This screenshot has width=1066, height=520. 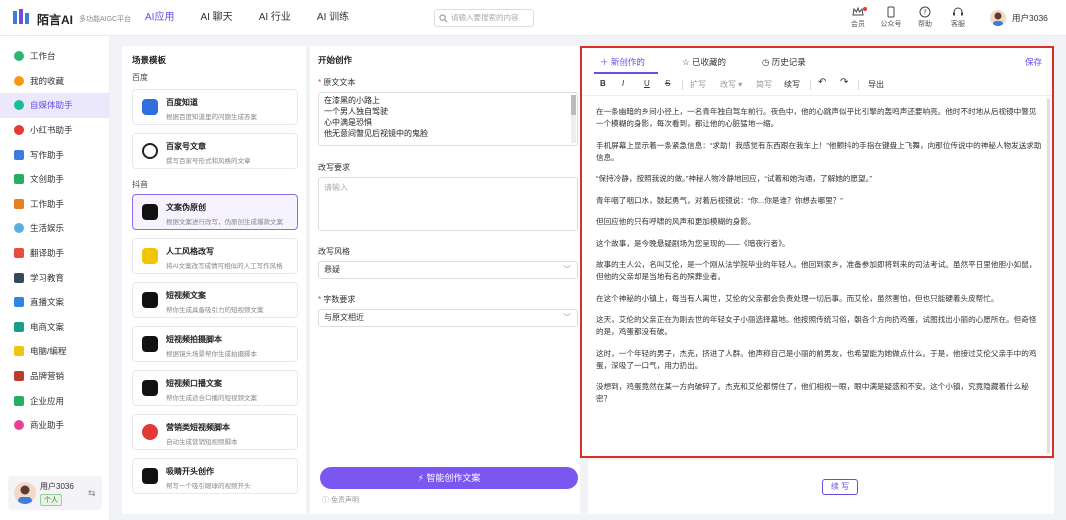 What do you see at coordinates (603, 83) in the screenshot?
I see `bold-button: B` at bounding box center [603, 83].